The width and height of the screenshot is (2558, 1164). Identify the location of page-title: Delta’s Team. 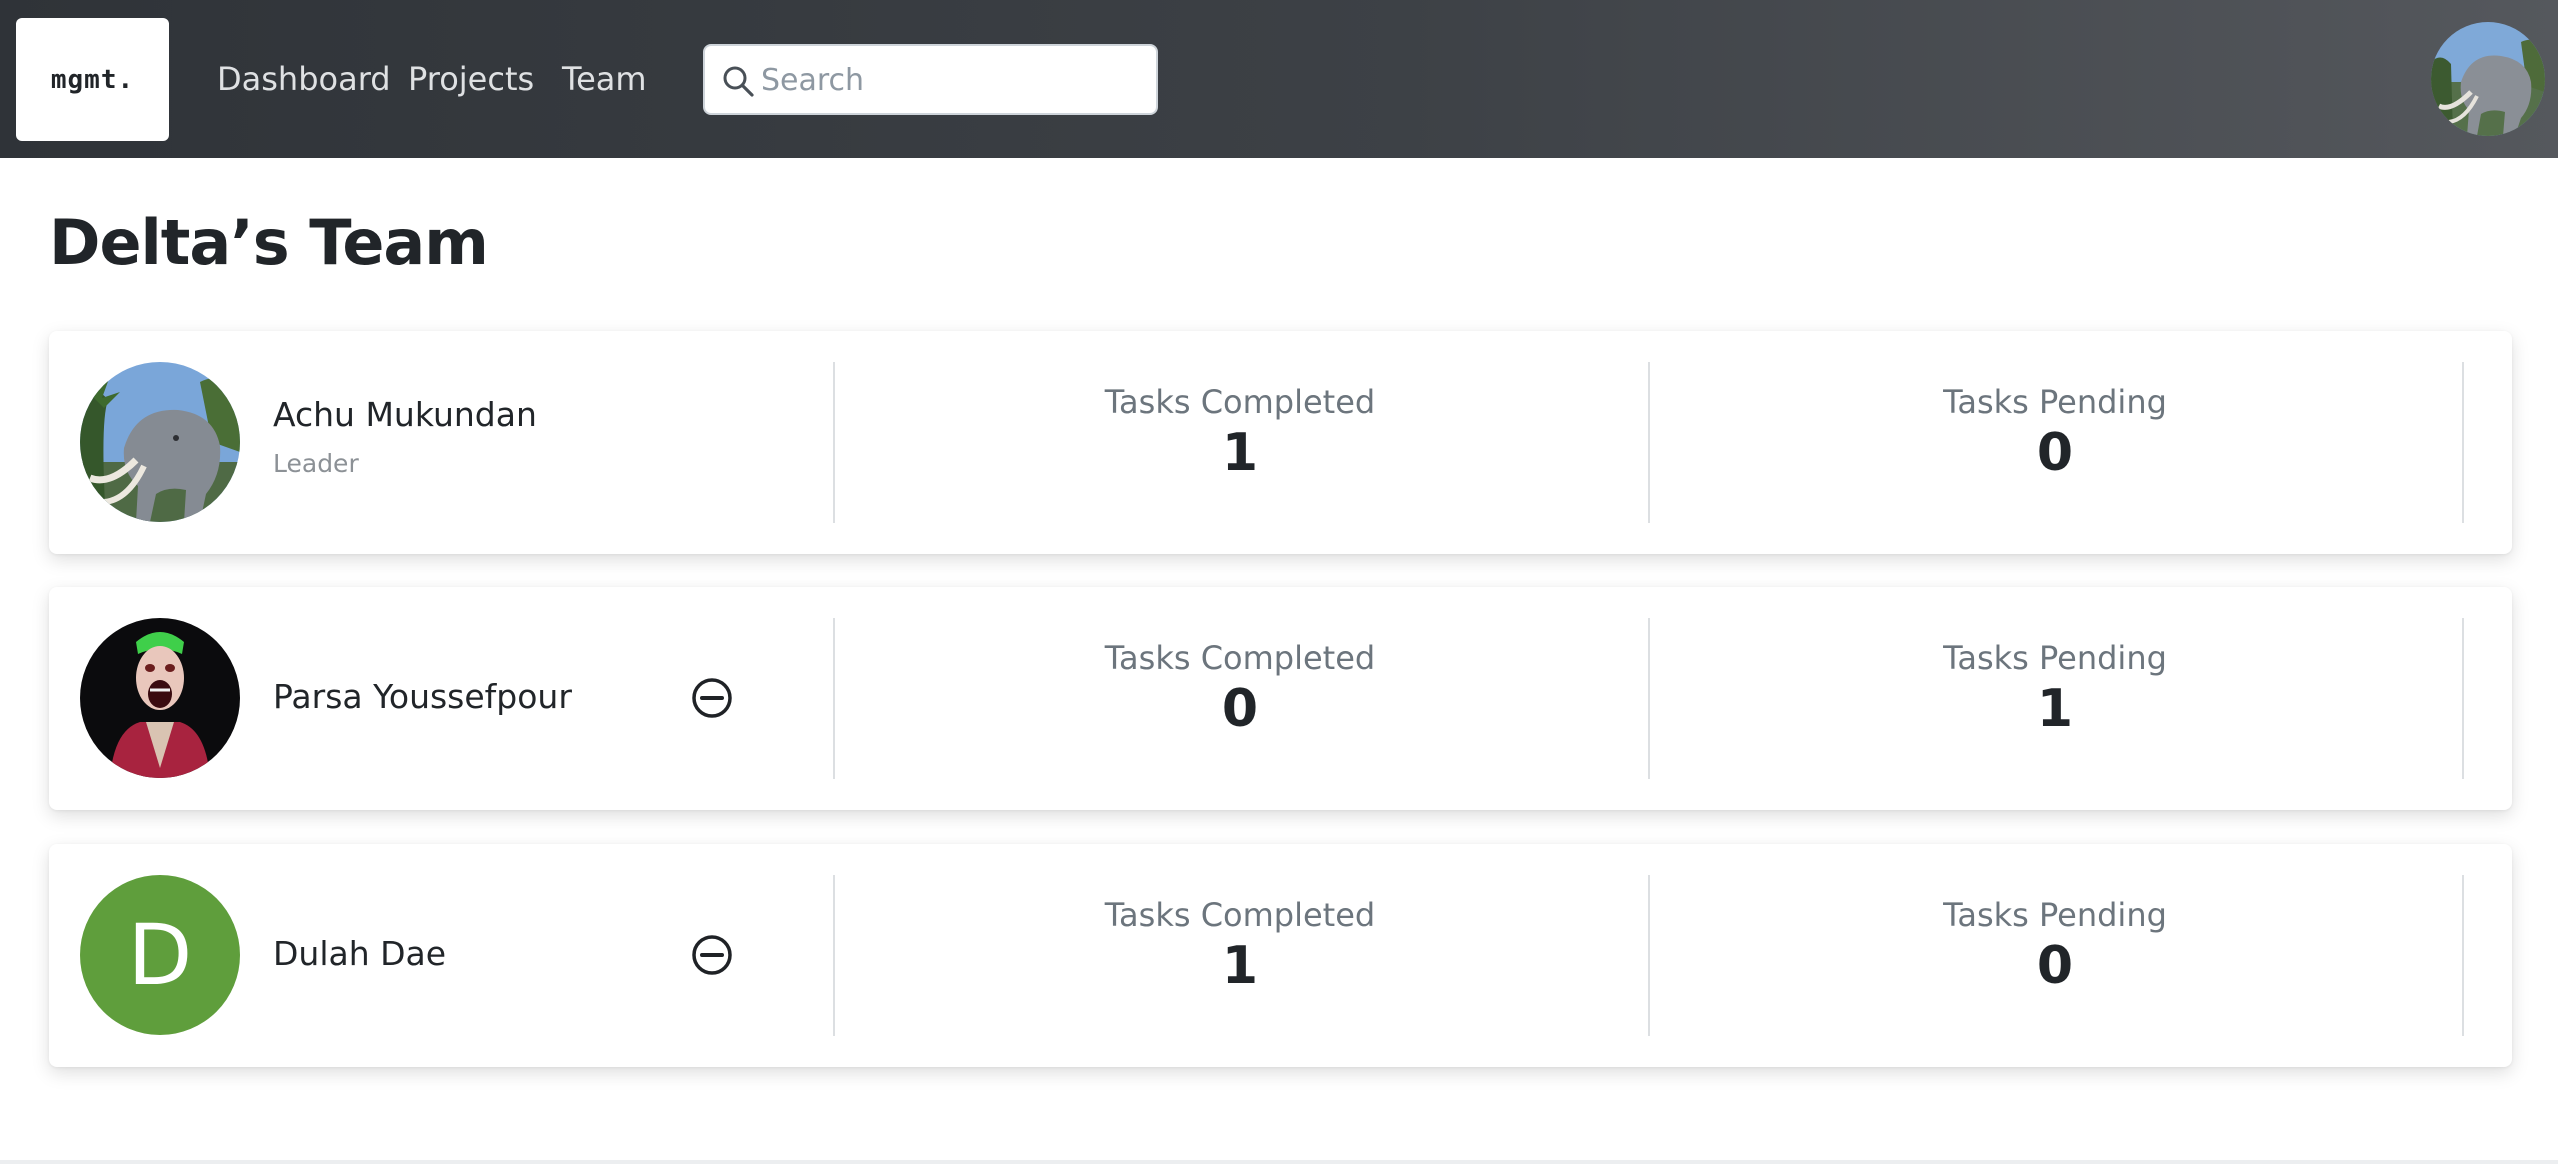
(269, 242).